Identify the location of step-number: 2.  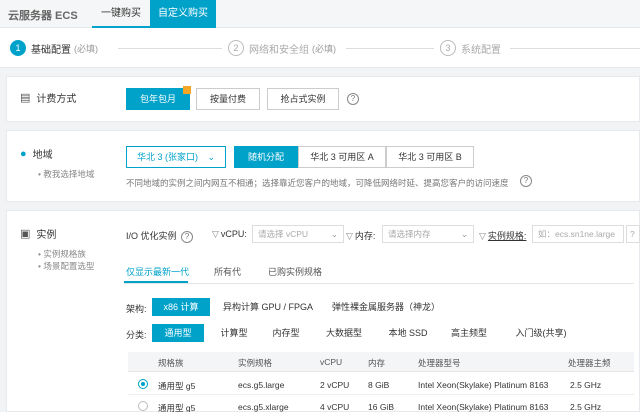
(236, 48).